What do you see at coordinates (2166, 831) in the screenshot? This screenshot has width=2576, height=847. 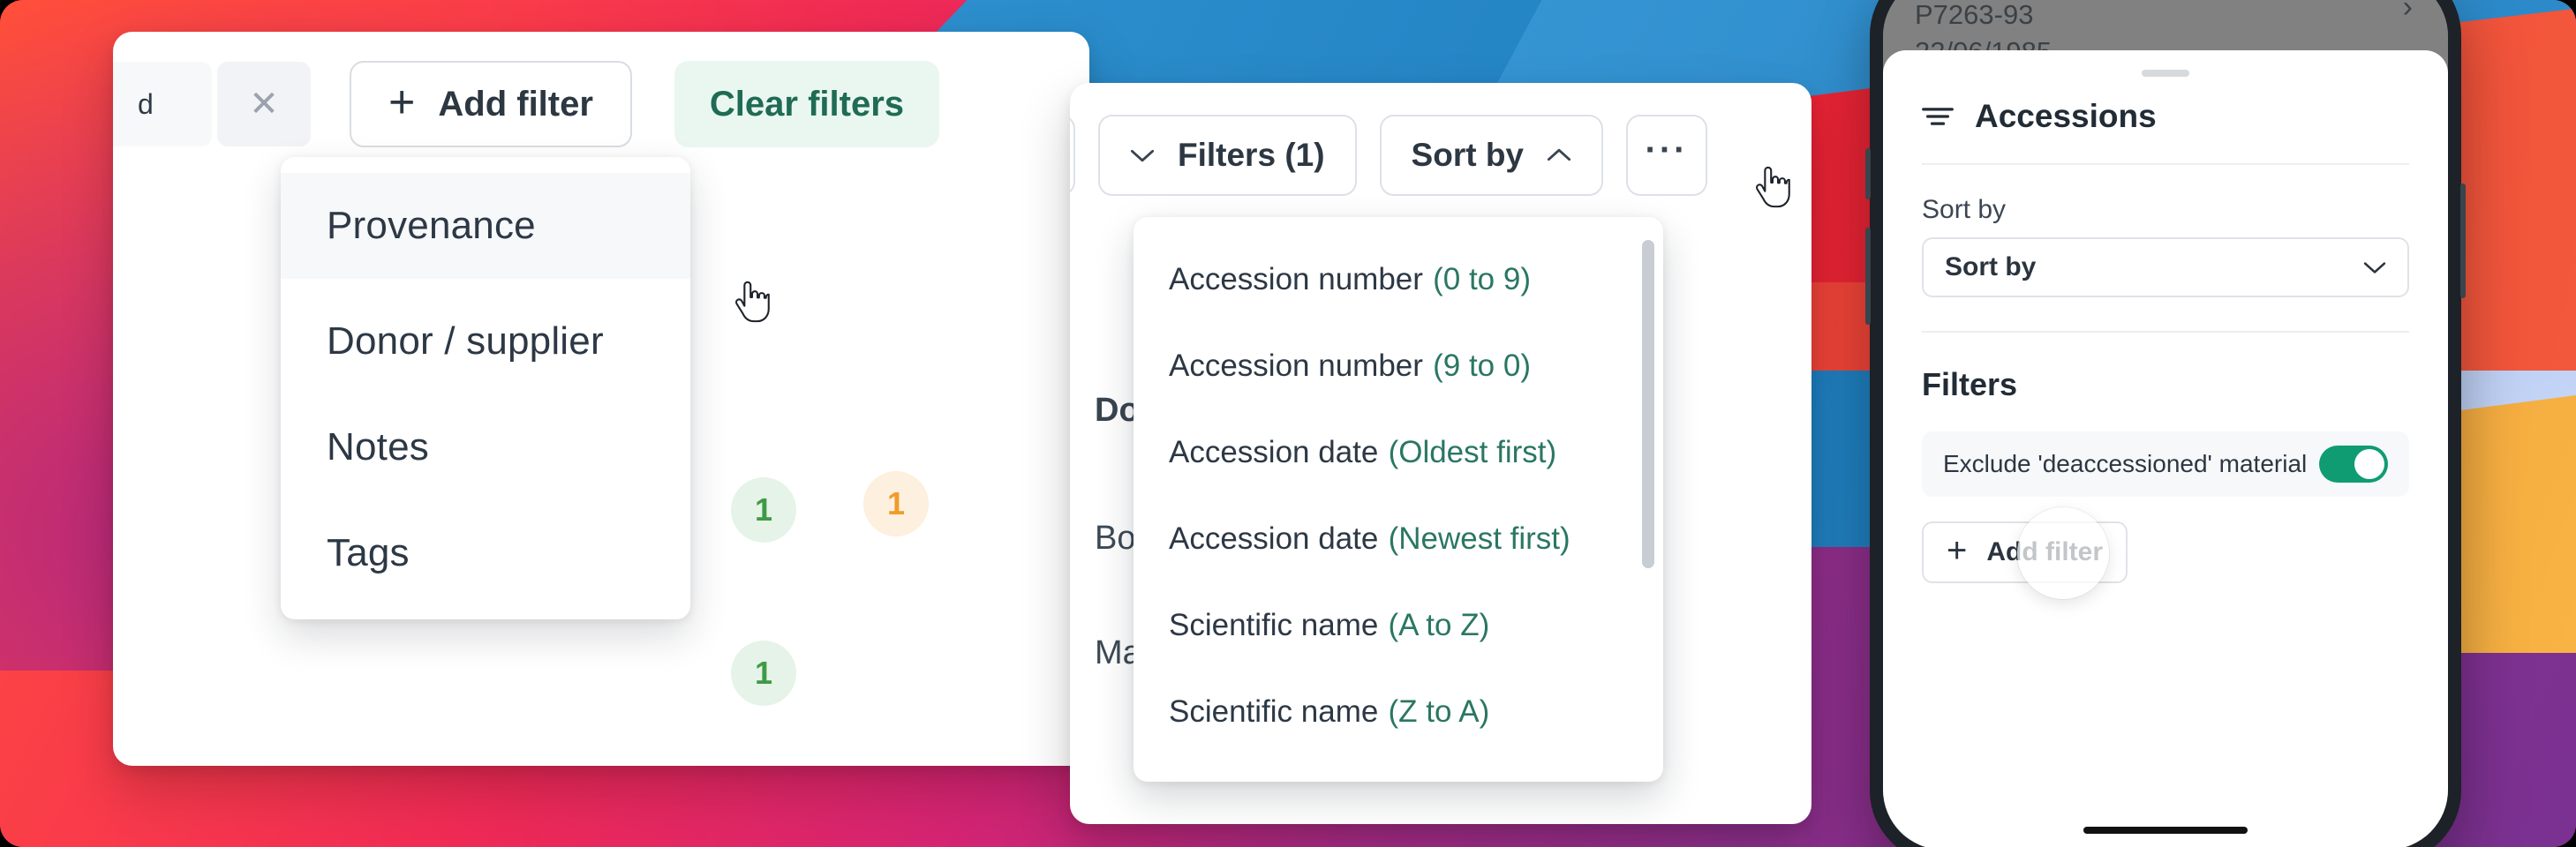 I see `home-indicator` at bounding box center [2166, 831].